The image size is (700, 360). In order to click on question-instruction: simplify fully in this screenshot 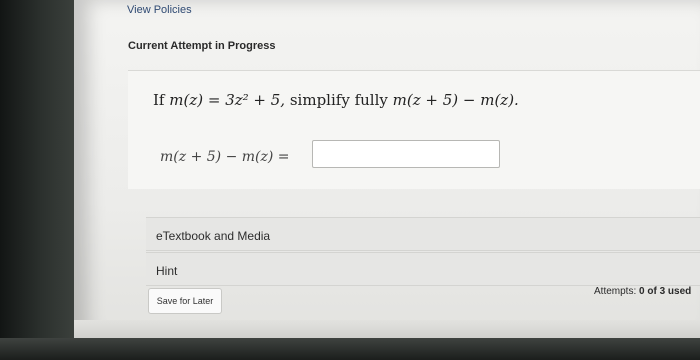, I will do `click(338, 100)`.